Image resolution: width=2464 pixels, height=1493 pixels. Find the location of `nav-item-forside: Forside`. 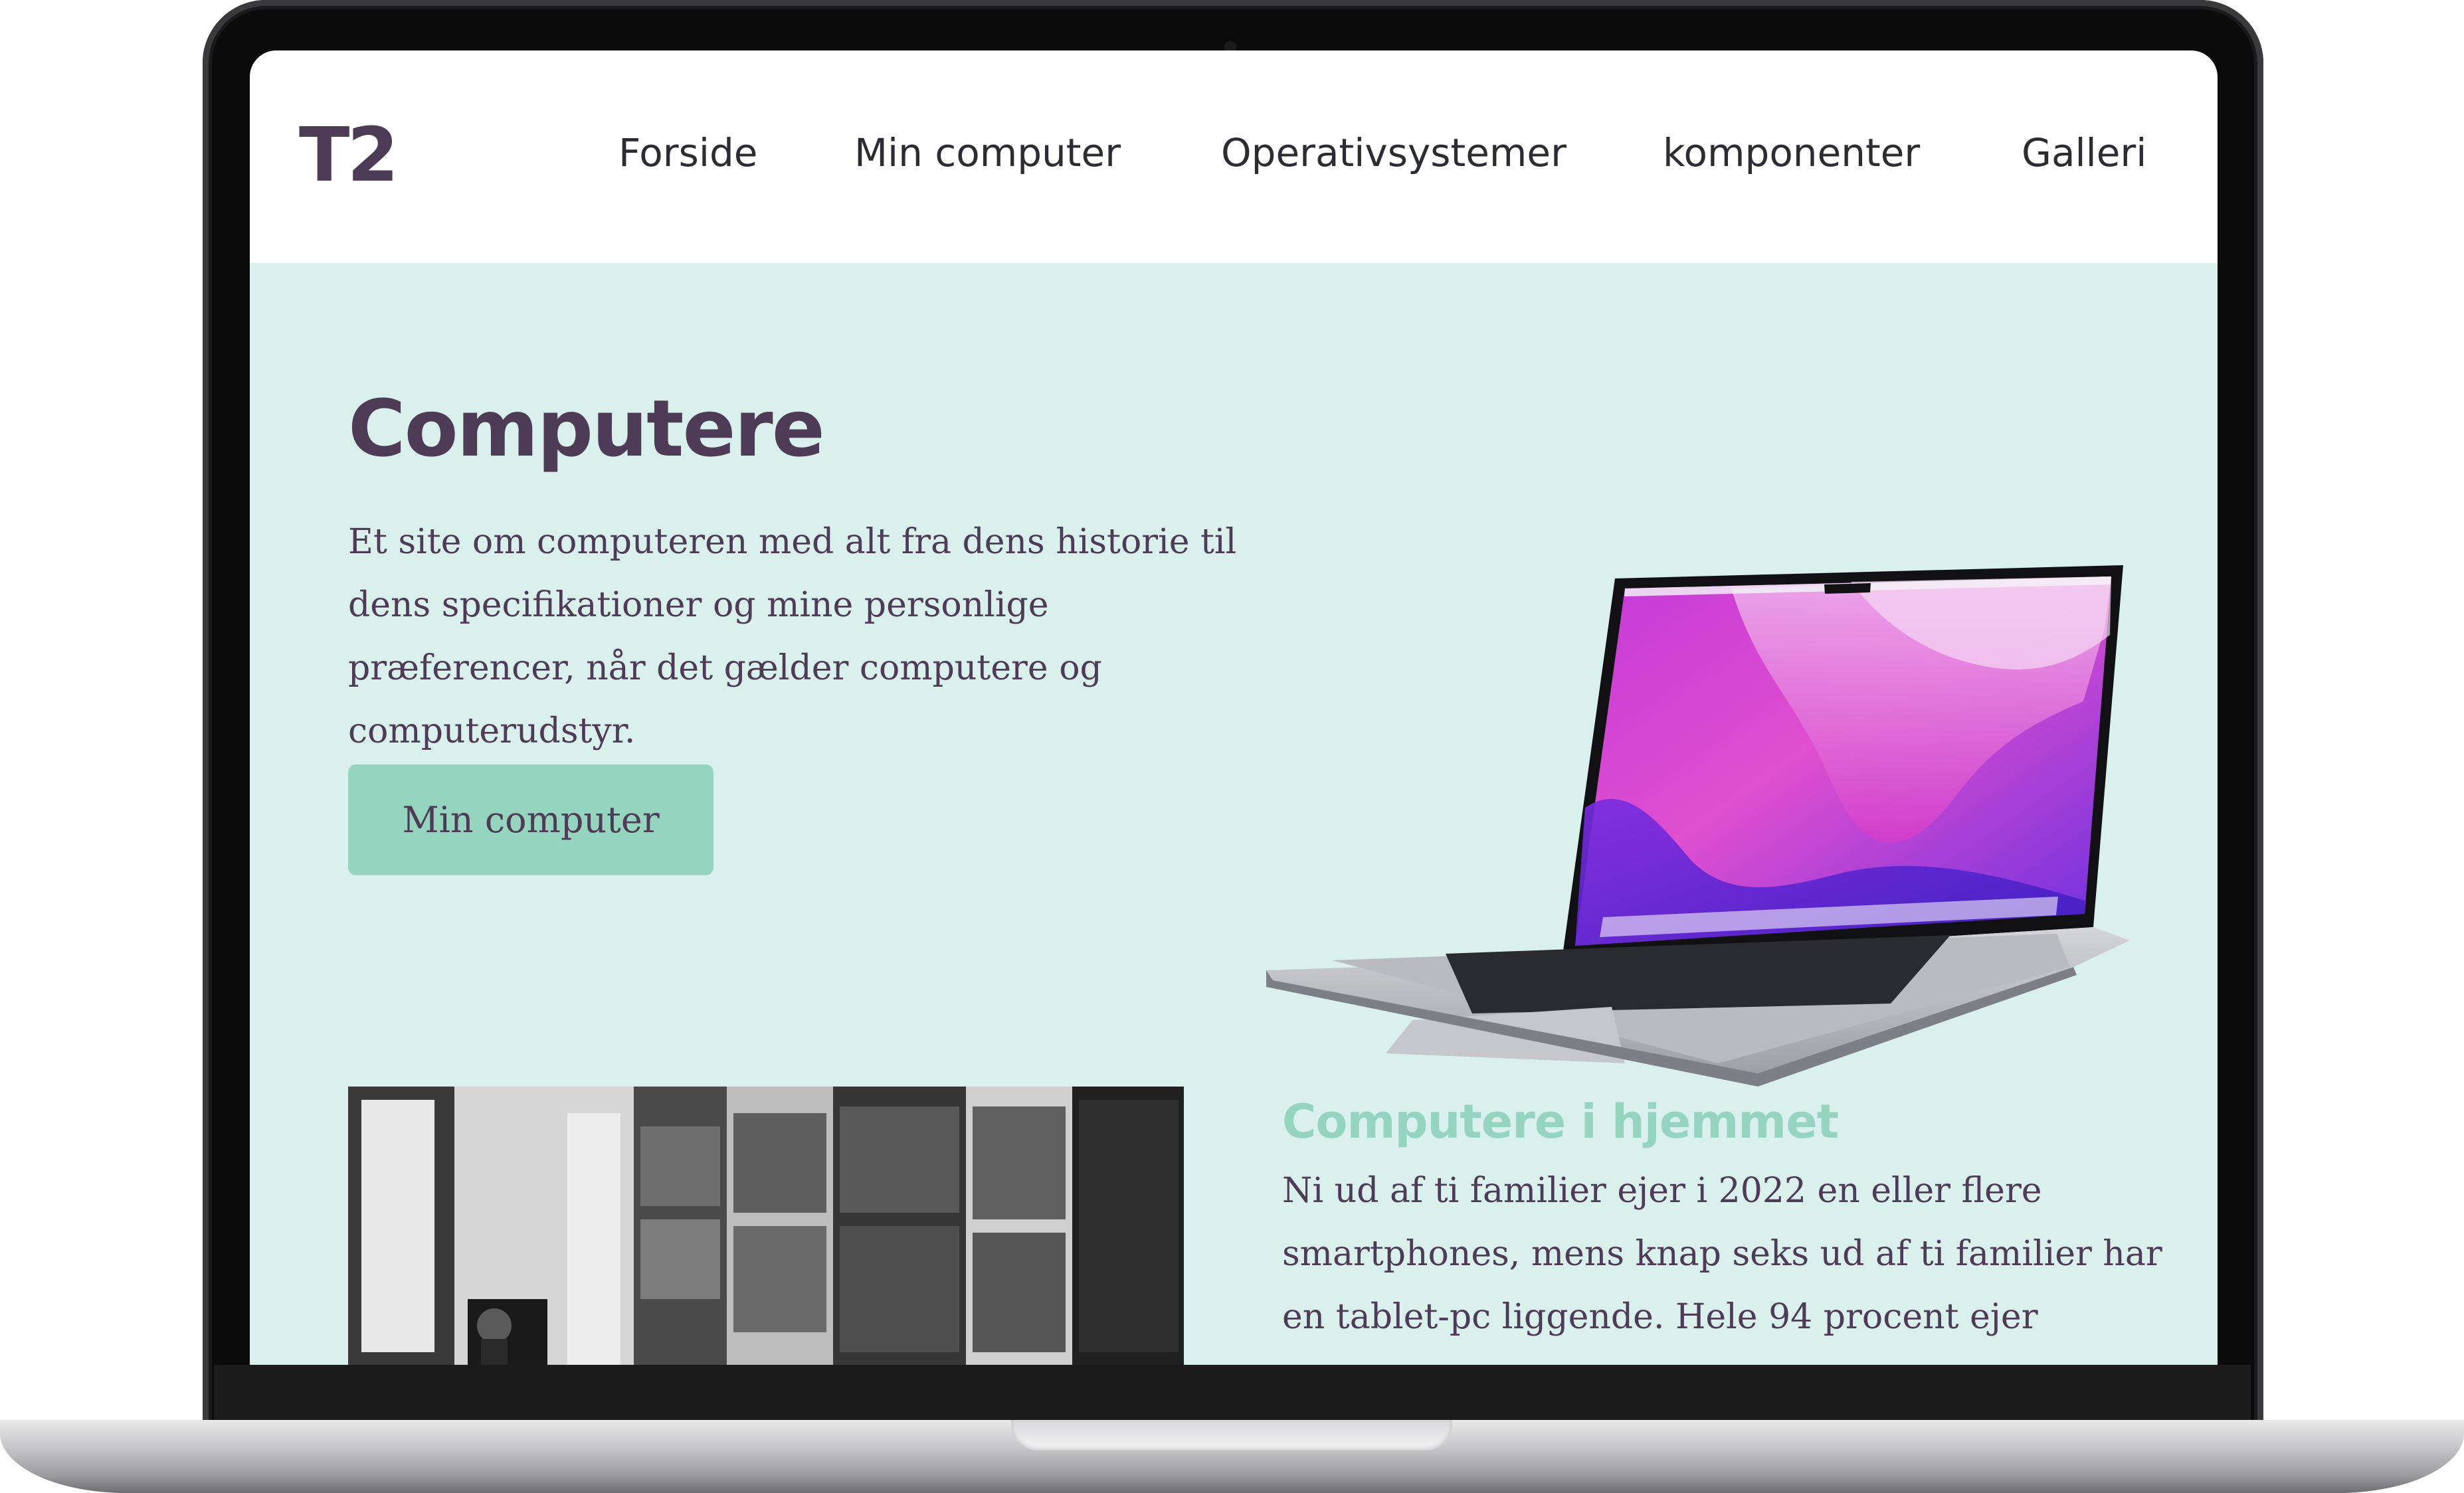

nav-item-forside: Forside is located at coordinates (687, 152).